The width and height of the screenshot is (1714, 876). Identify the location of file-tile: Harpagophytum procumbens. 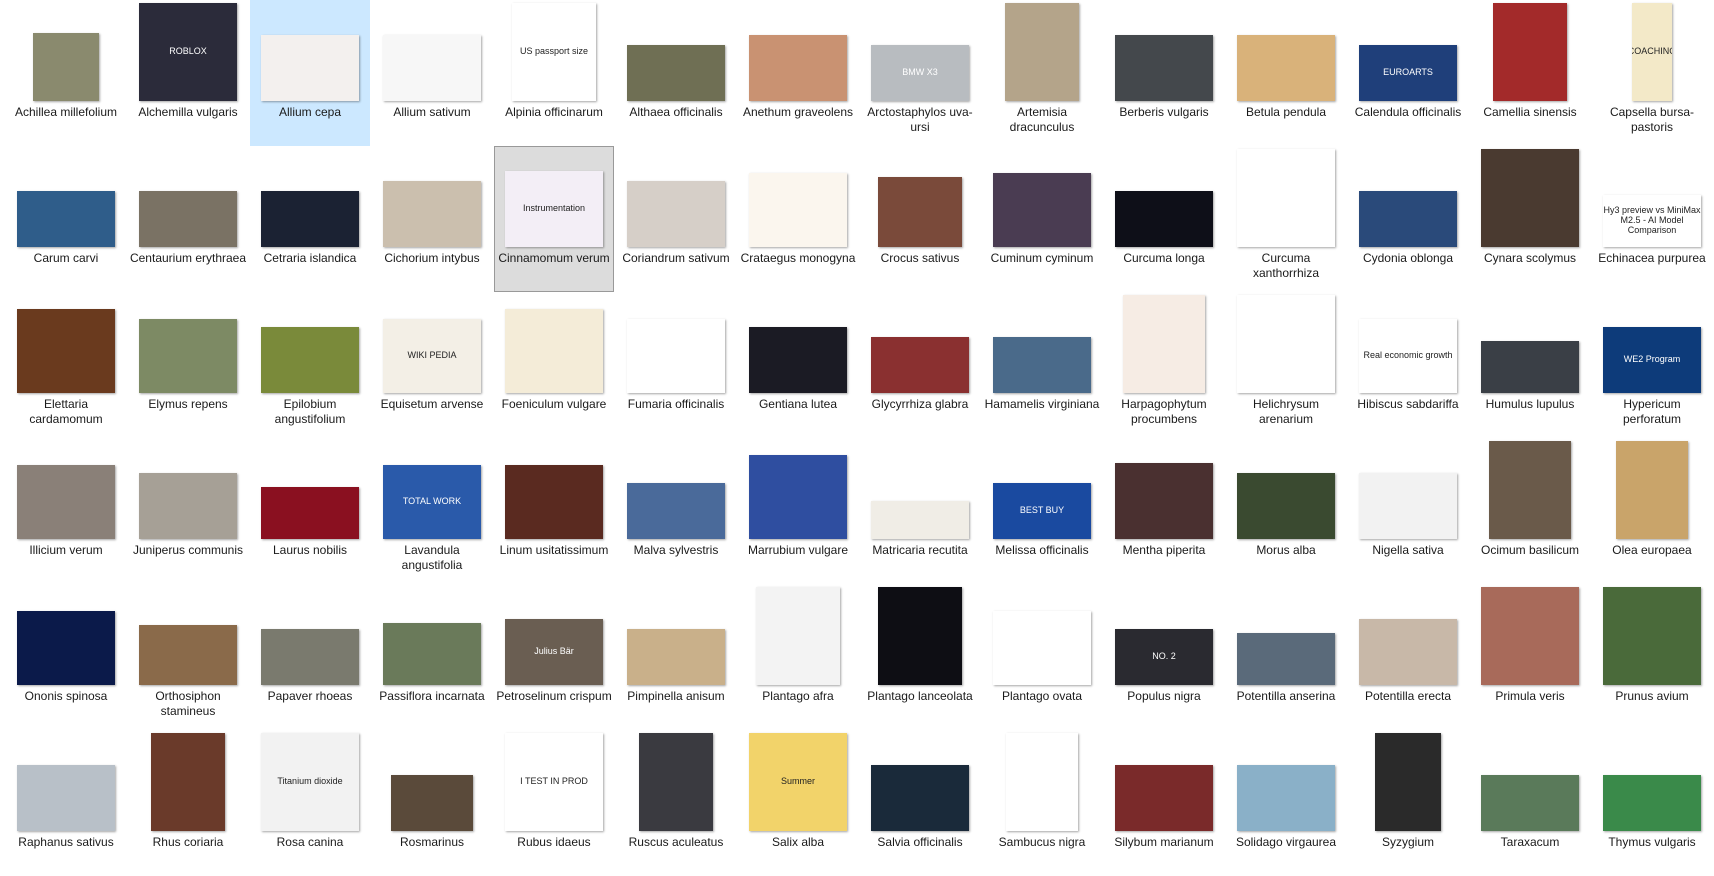
(1164, 365).